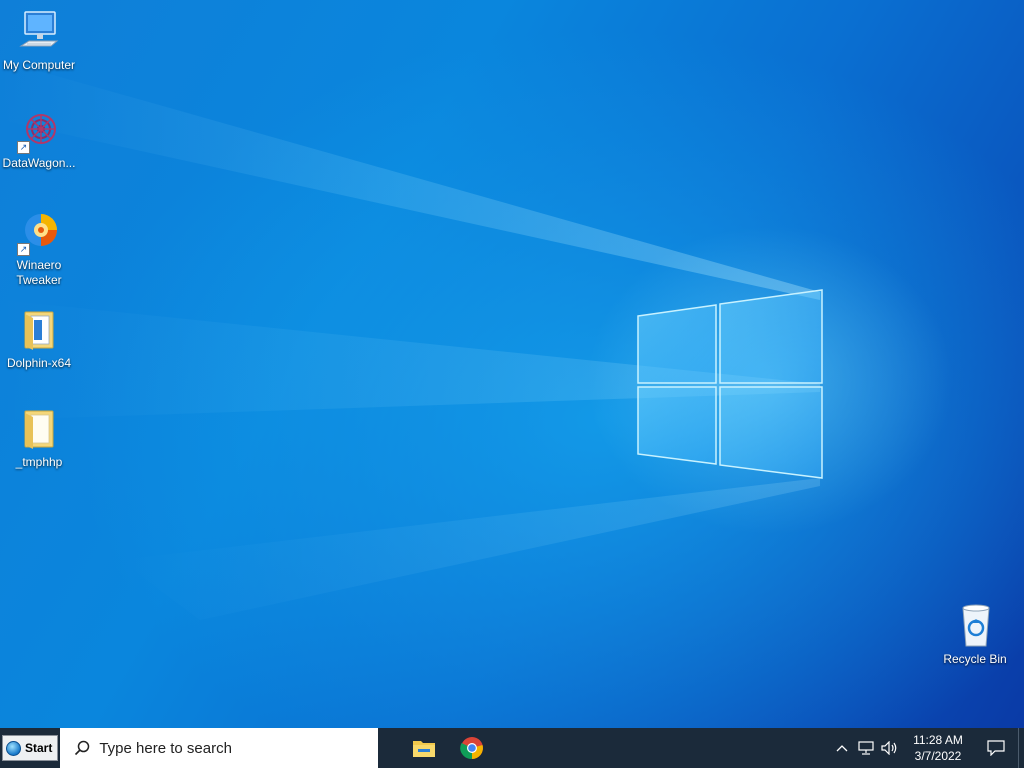 This screenshot has width=1024, height=768. I want to click on chrome-icon, so click(472, 748).